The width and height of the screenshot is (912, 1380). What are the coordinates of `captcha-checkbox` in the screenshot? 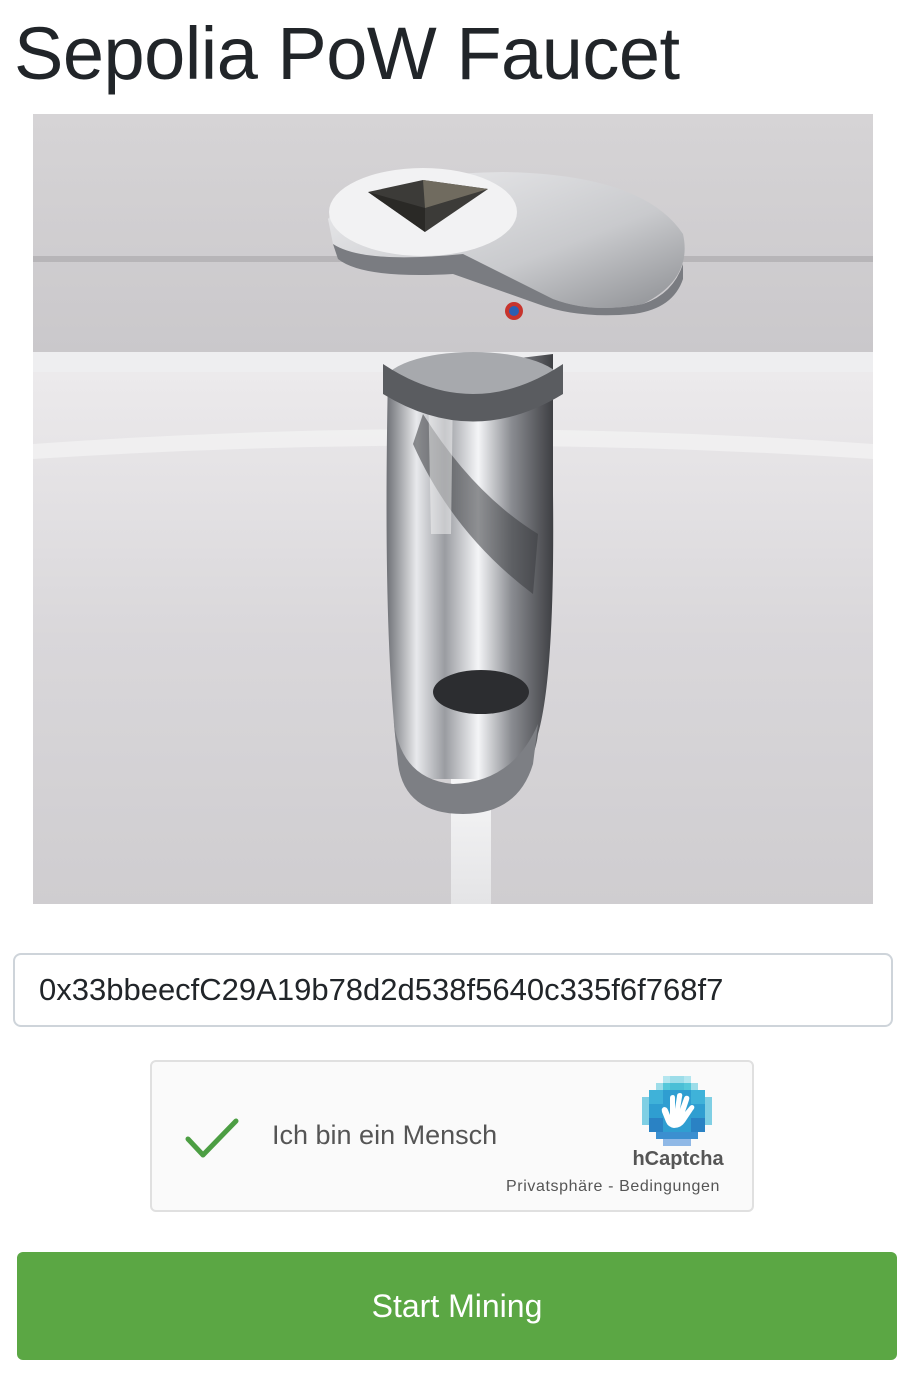 It's located at (212, 1139).